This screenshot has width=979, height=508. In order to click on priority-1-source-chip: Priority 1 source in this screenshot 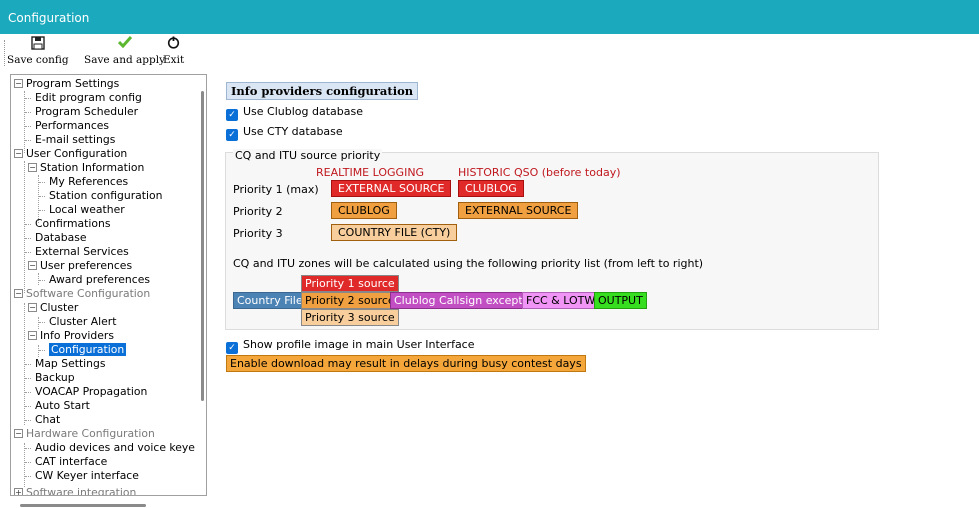, I will do `click(350, 283)`.